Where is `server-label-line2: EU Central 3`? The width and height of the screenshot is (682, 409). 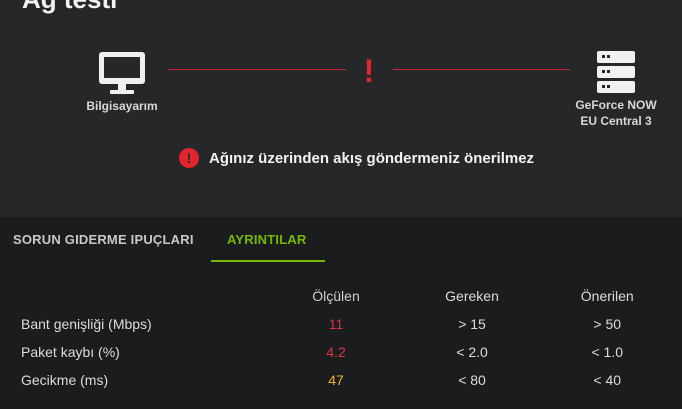 server-label-line2: EU Central 3 is located at coordinates (616, 121).